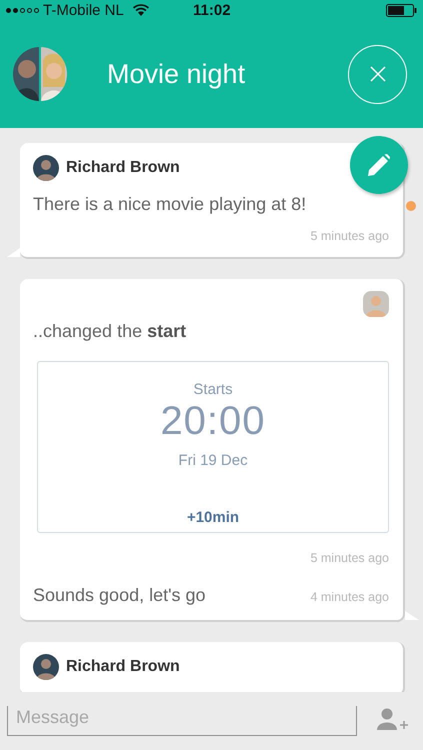  What do you see at coordinates (401, 10) in the screenshot?
I see `battery-icon` at bounding box center [401, 10].